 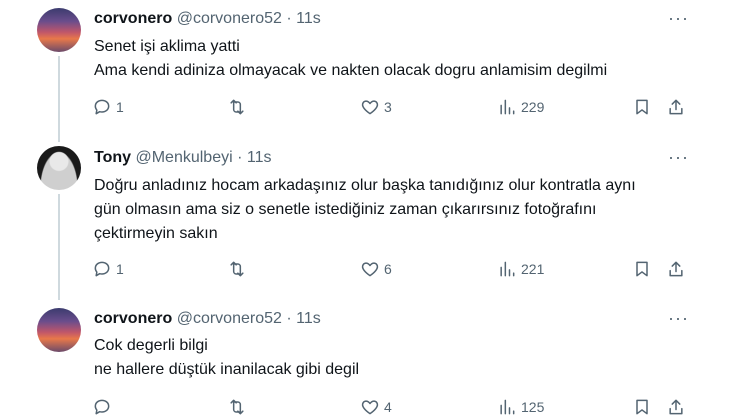 What do you see at coordinates (533, 407) in the screenshot?
I see `views-count: 125` at bounding box center [533, 407].